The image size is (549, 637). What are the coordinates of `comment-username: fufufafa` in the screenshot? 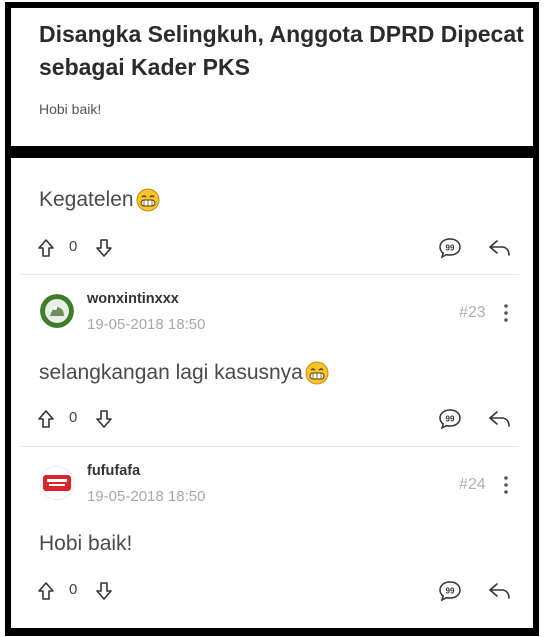 It's located at (113, 471).